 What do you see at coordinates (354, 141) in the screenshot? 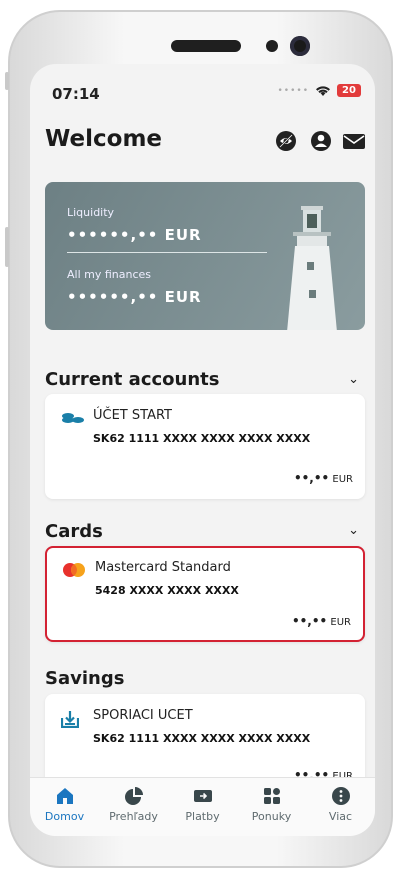
I see `mail-icon` at bounding box center [354, 141].